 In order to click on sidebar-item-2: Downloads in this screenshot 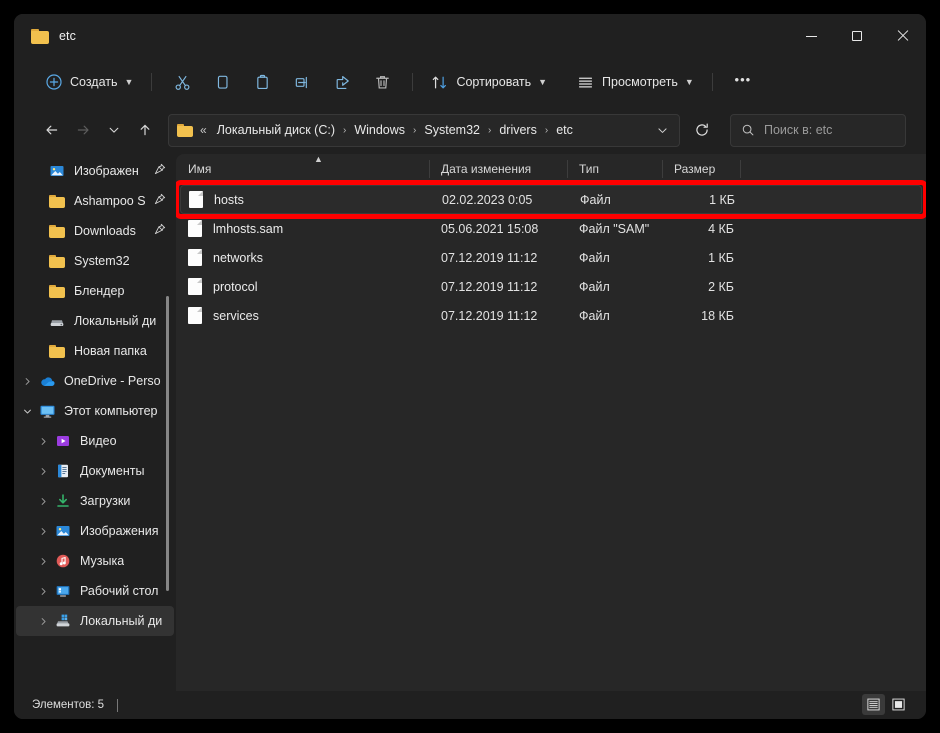, I will do `click(95, 231)`.